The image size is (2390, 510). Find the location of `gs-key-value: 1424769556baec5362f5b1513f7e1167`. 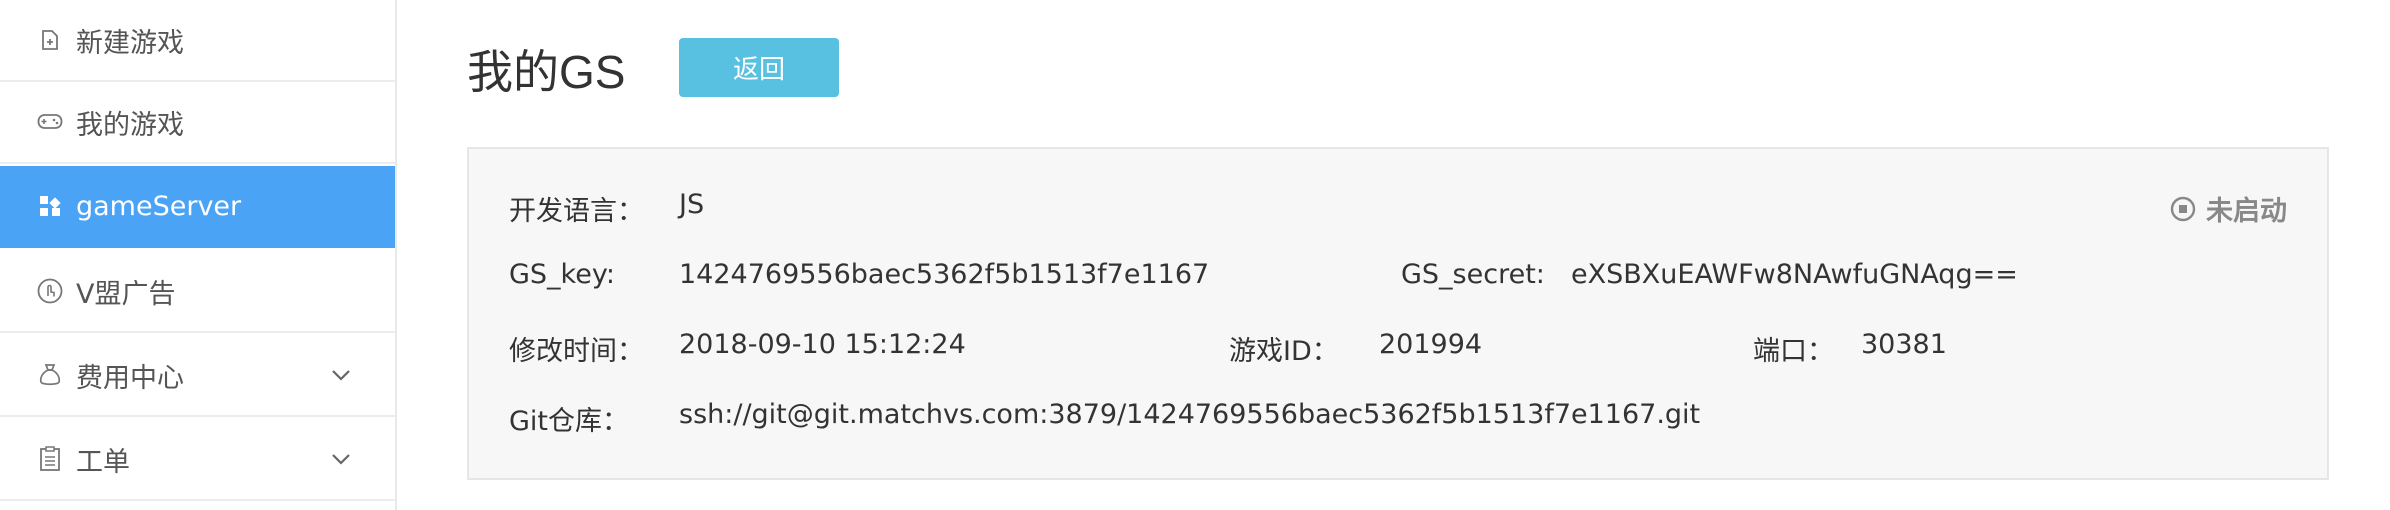

gs-key-value: 1424769556baec5362f5b1513f7e1167 is located at coordinates (944, 274).